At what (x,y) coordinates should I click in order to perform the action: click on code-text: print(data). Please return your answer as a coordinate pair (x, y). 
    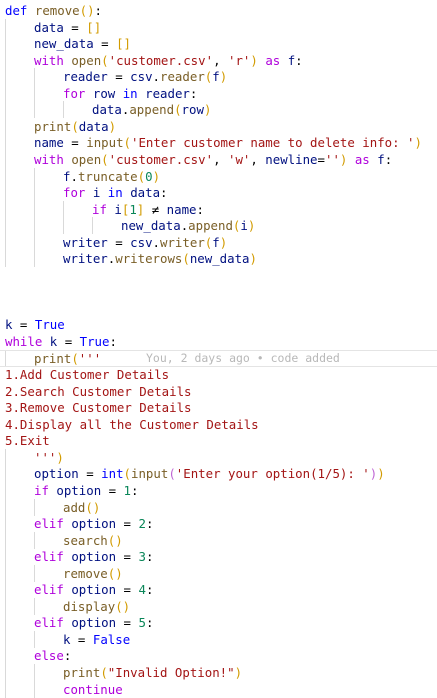
    Looking at the image, I should click on (75, 126).